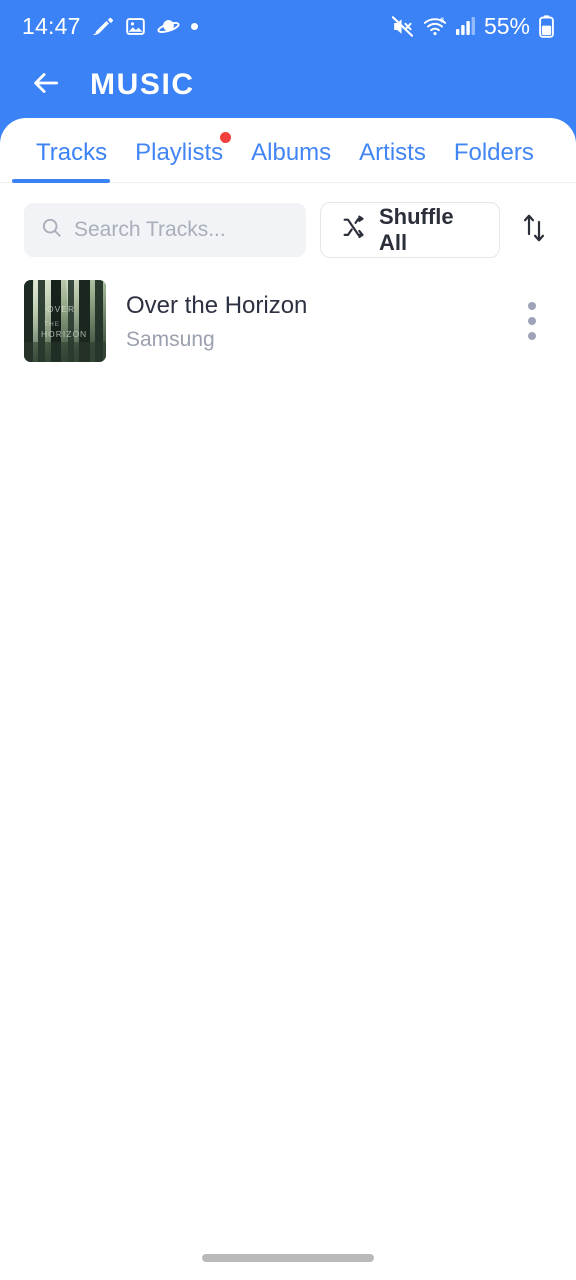 This screenshot has height=1280, width=576. What do you see at coordinates (308, 321) in the screenshot?
I see `track-meta: Over the Horizon Samsung` at bounding box center [308, 321].